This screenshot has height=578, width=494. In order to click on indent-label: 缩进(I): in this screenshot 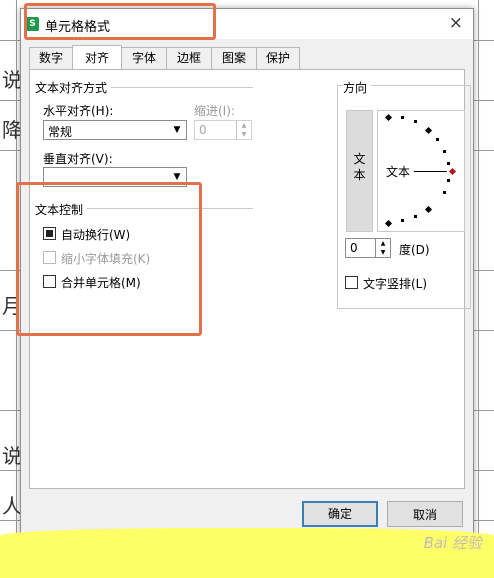, I will do `click(214, 111)`.